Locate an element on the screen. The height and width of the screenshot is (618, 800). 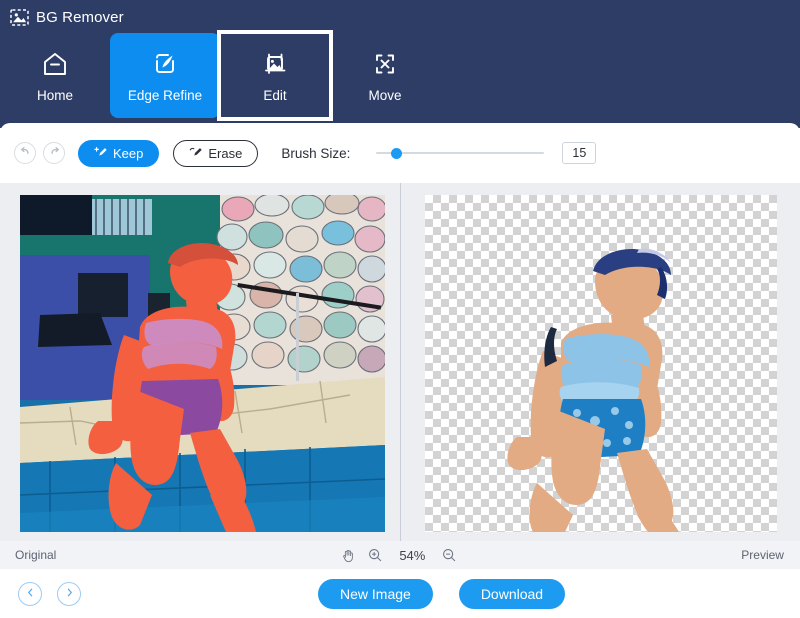
preview-label: Preview is located at coordinates (762, 555).